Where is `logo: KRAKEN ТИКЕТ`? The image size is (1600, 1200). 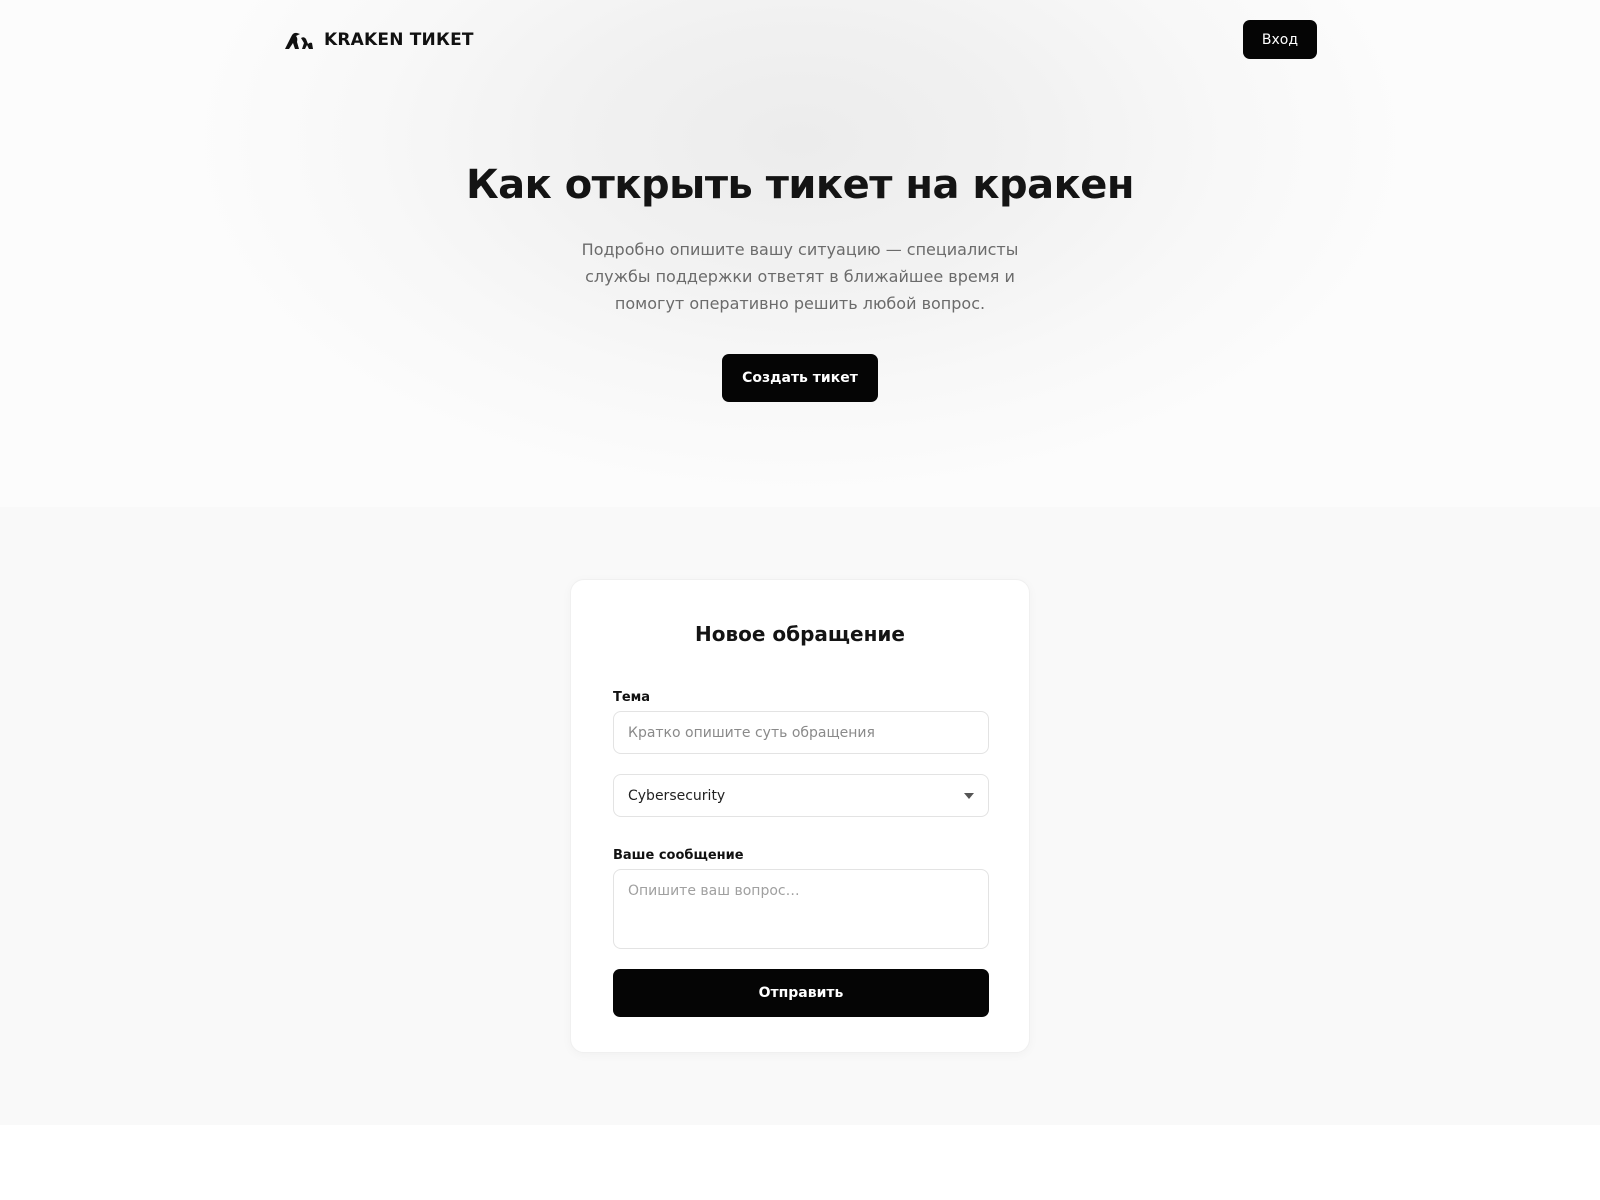
logo: KRAKEN ТИКЕТ is located at coordinates (379, 40).